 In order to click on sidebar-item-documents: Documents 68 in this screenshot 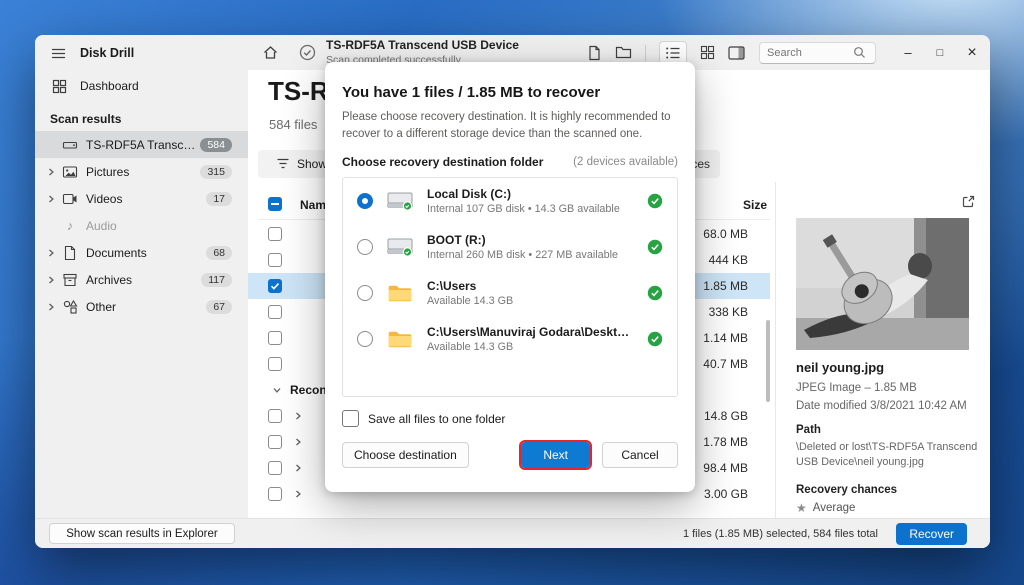, I will do `click(141, 252)`.